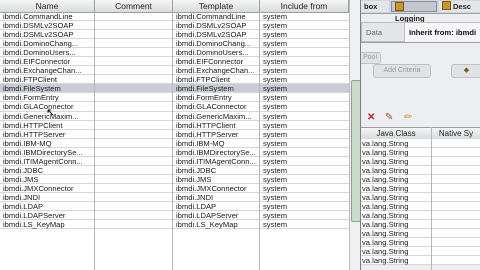  I want to click on table-row: ibmdi.CommandLine ibmdi.CommandLine system, so click(174, 17).